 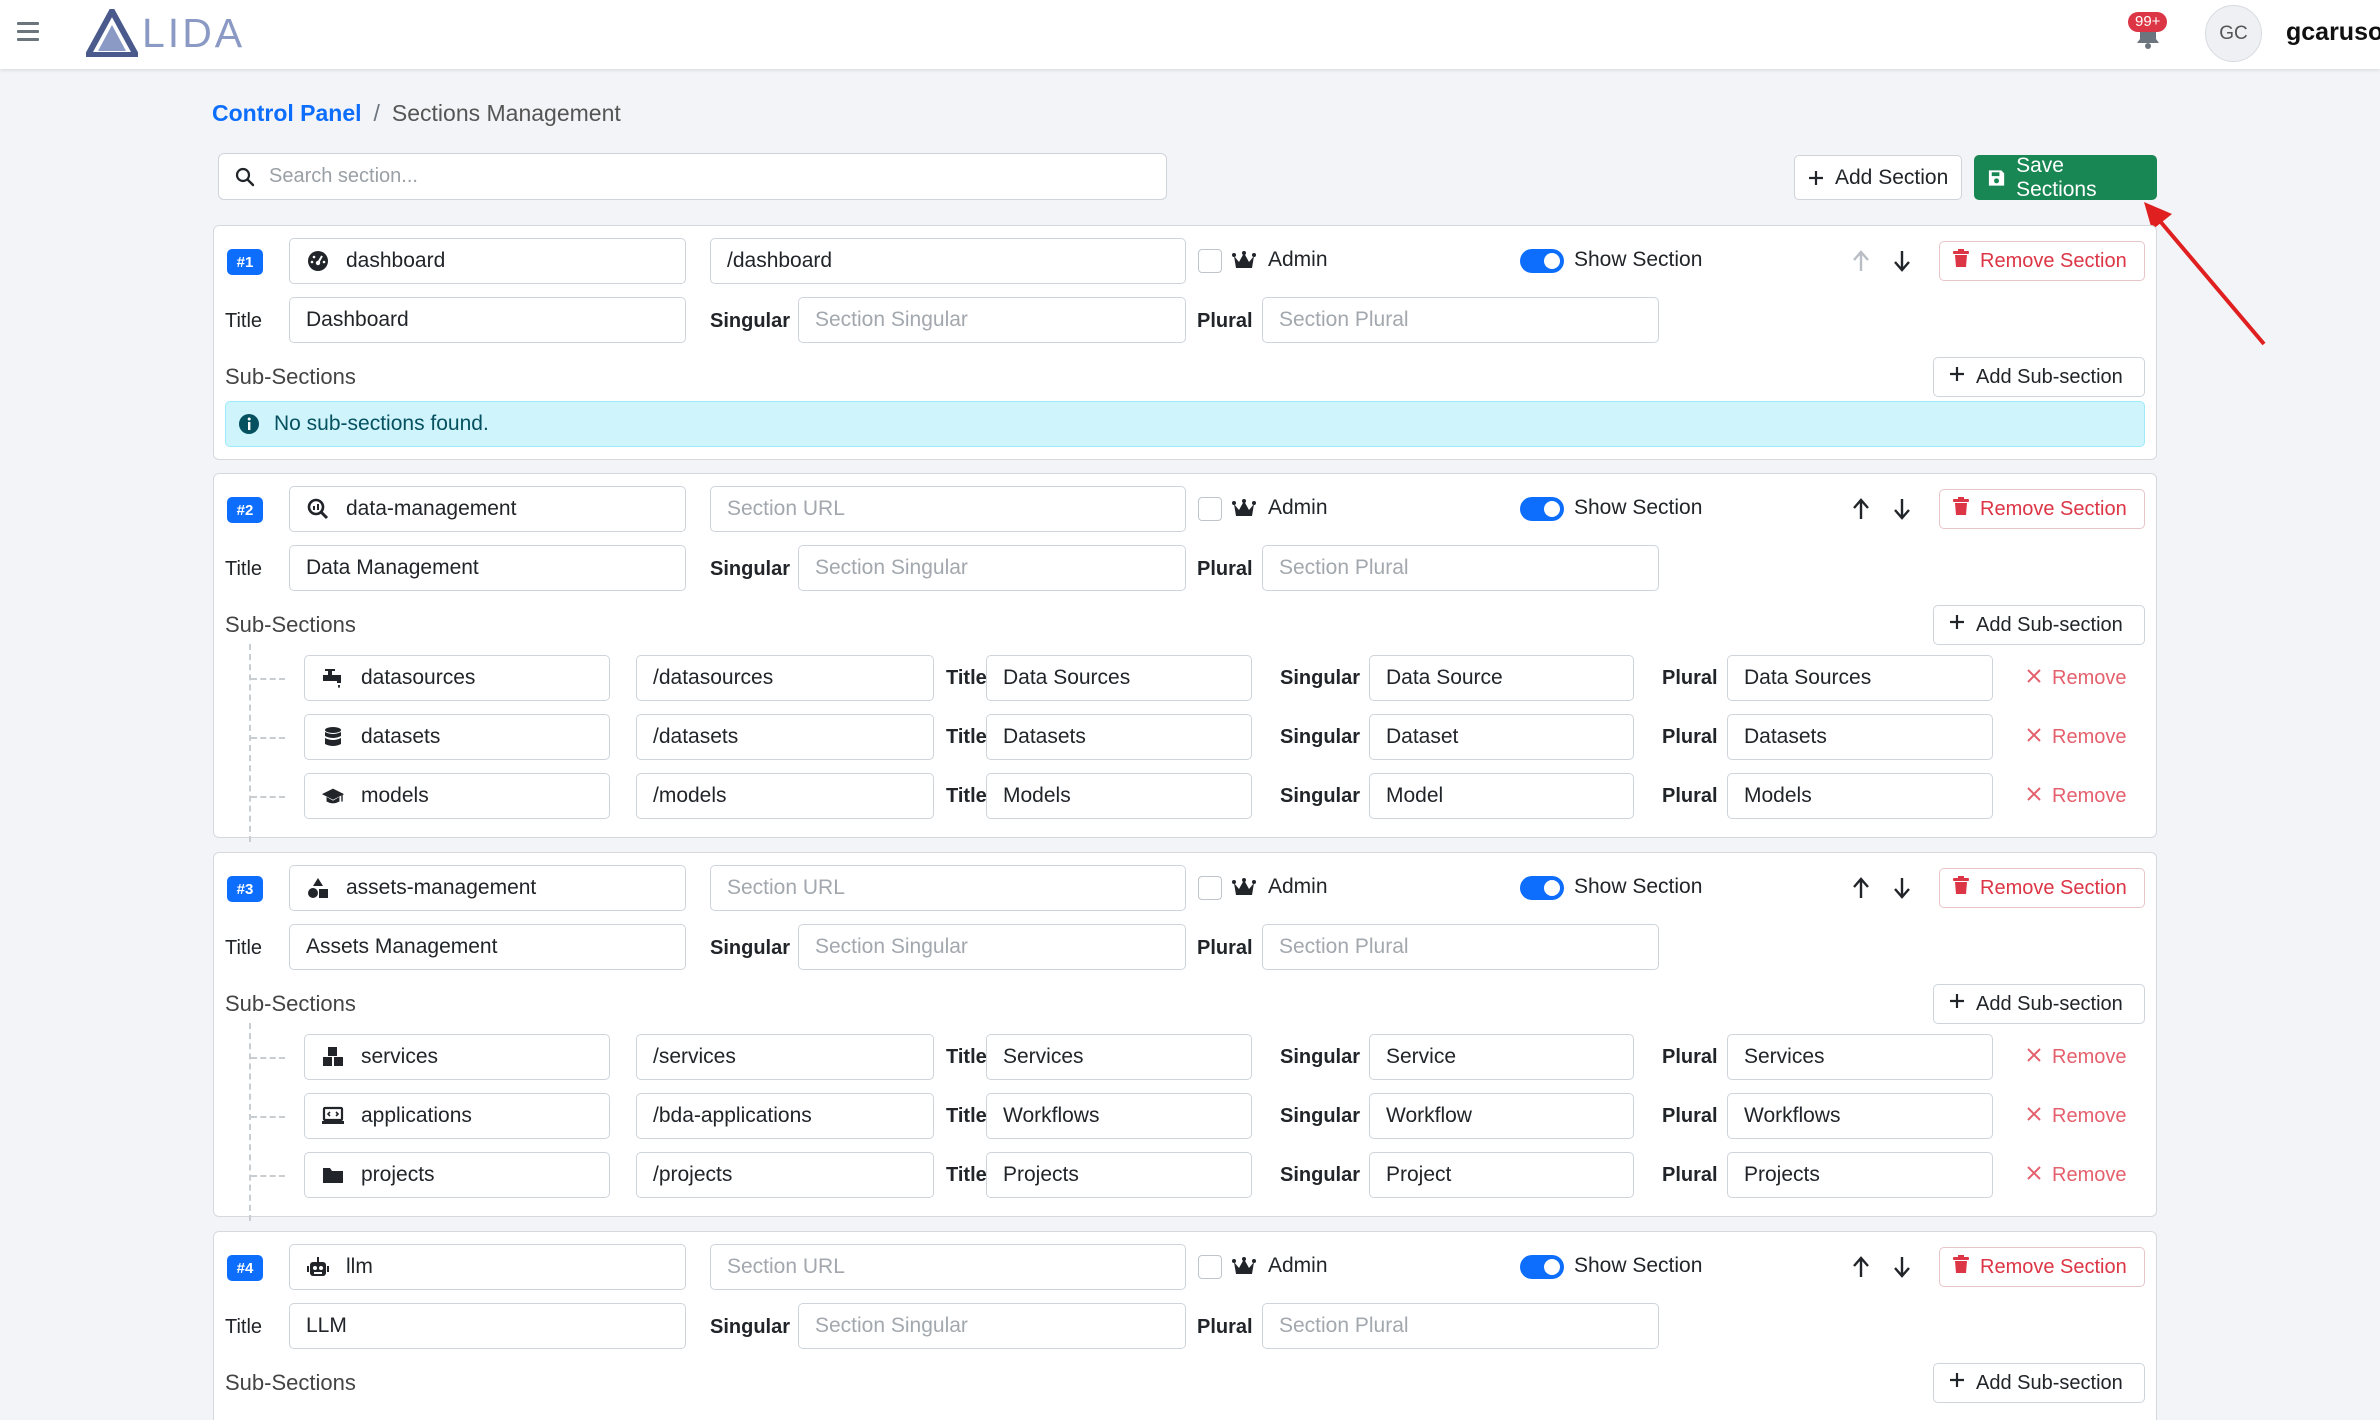 I want to click on section-name-field: dashboard, so click(x=487, y=261).